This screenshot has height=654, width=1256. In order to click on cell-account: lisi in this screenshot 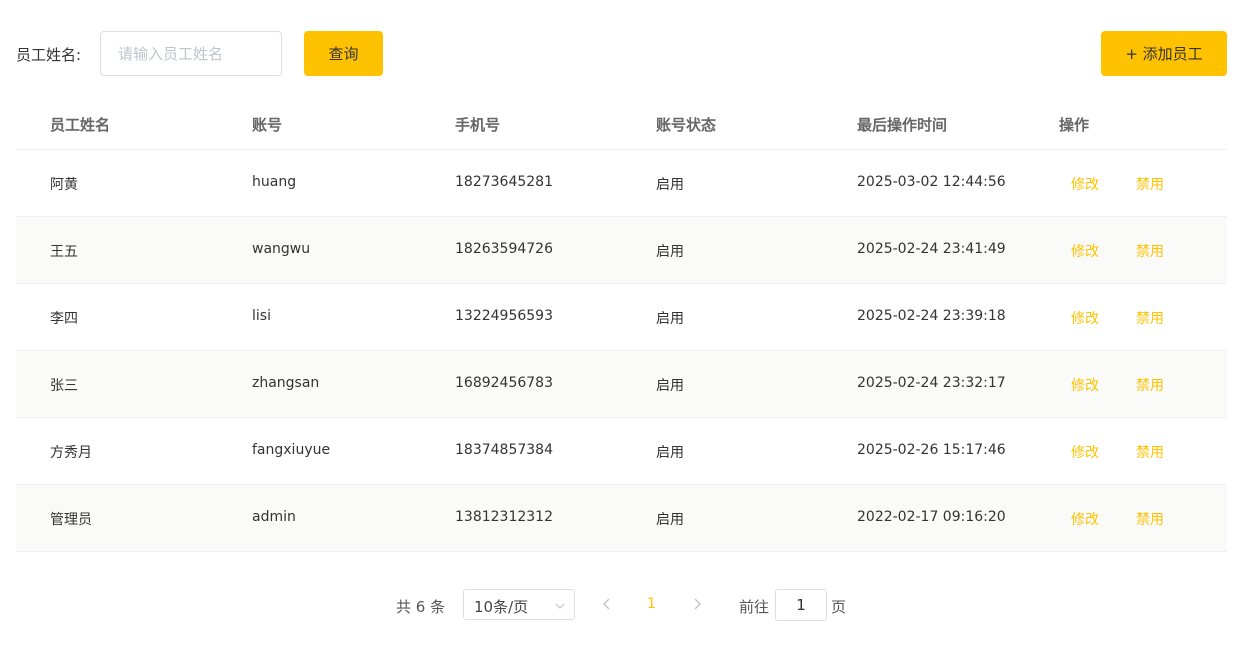, I will do `click(261, 316)`.